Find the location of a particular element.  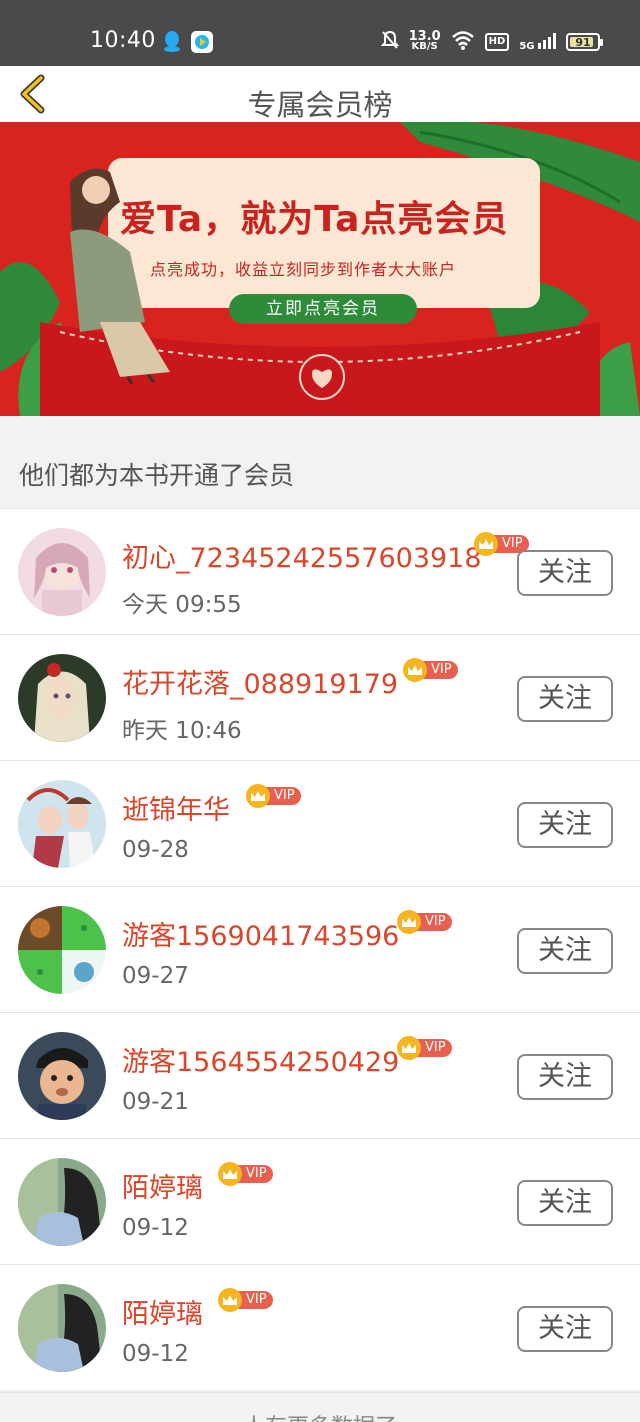

app-header: 专属会员榜 is located at coordinates (320, 94).